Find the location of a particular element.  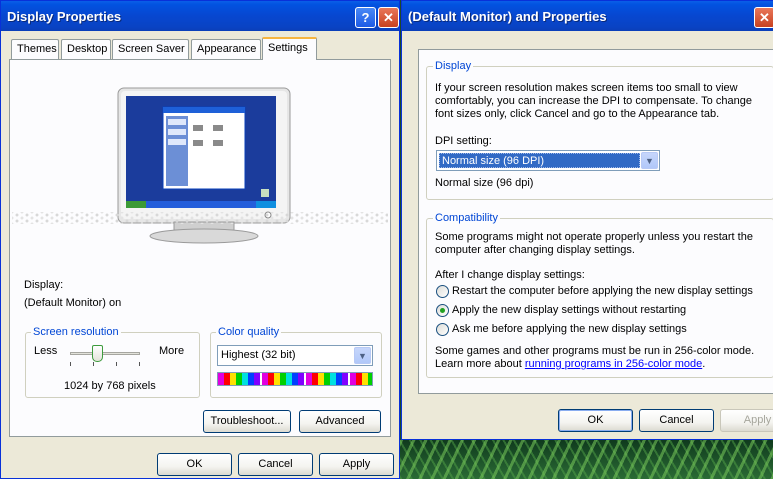

desktop-wallpaper is located at coordinates (586, 459).